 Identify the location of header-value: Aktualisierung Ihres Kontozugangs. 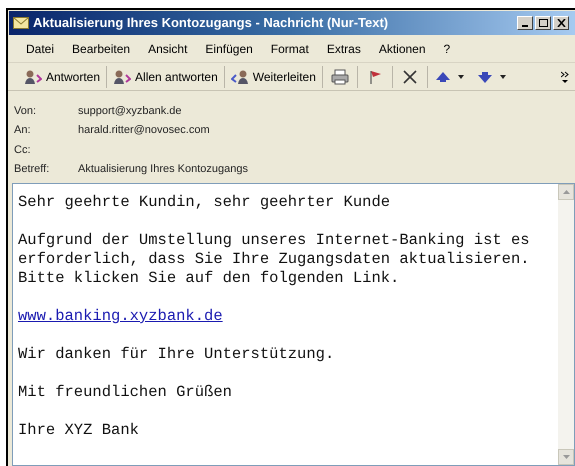
(163, 169).